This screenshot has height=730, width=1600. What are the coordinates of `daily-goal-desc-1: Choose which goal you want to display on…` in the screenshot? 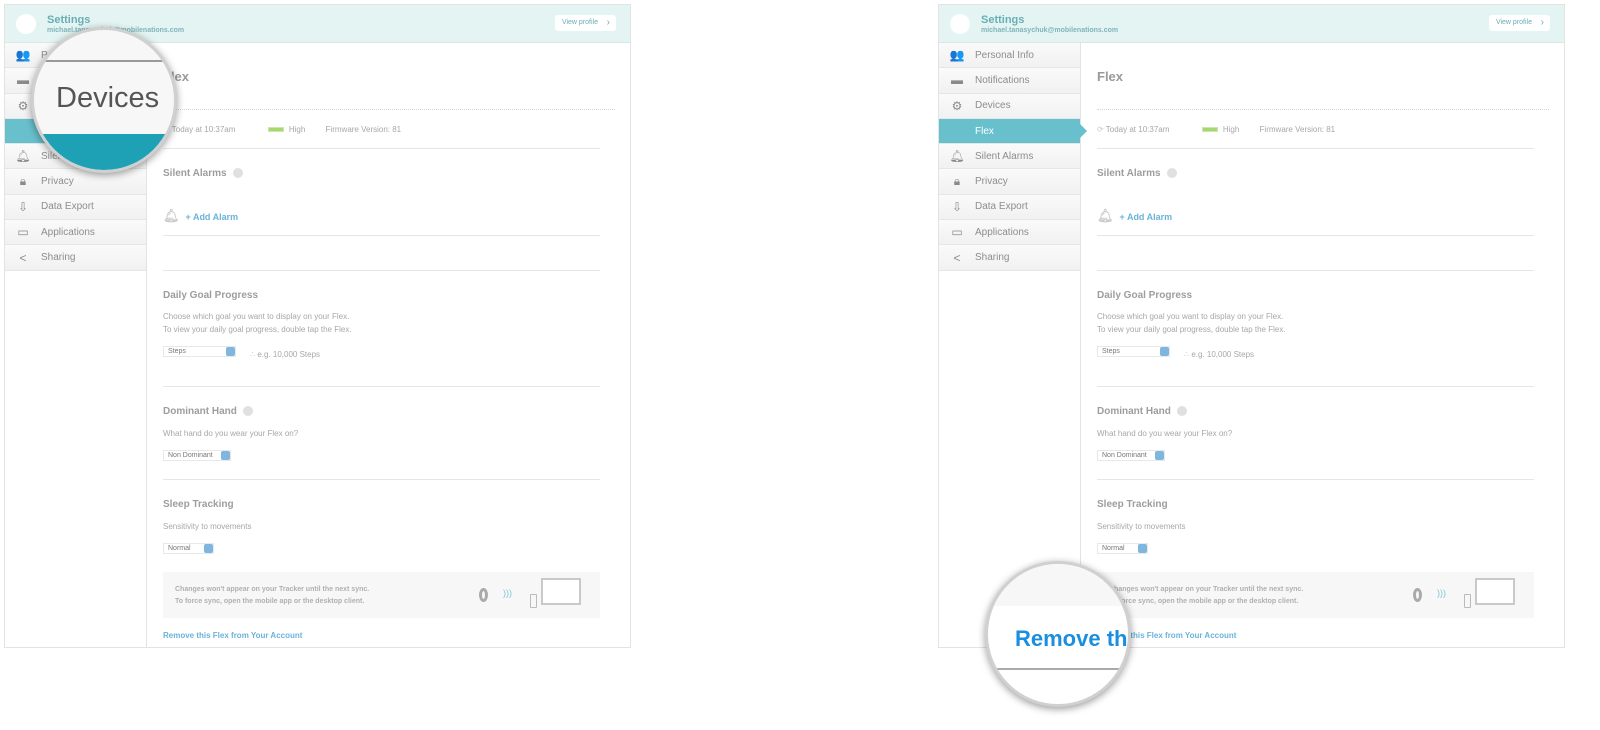 It's located at (1190, 316).